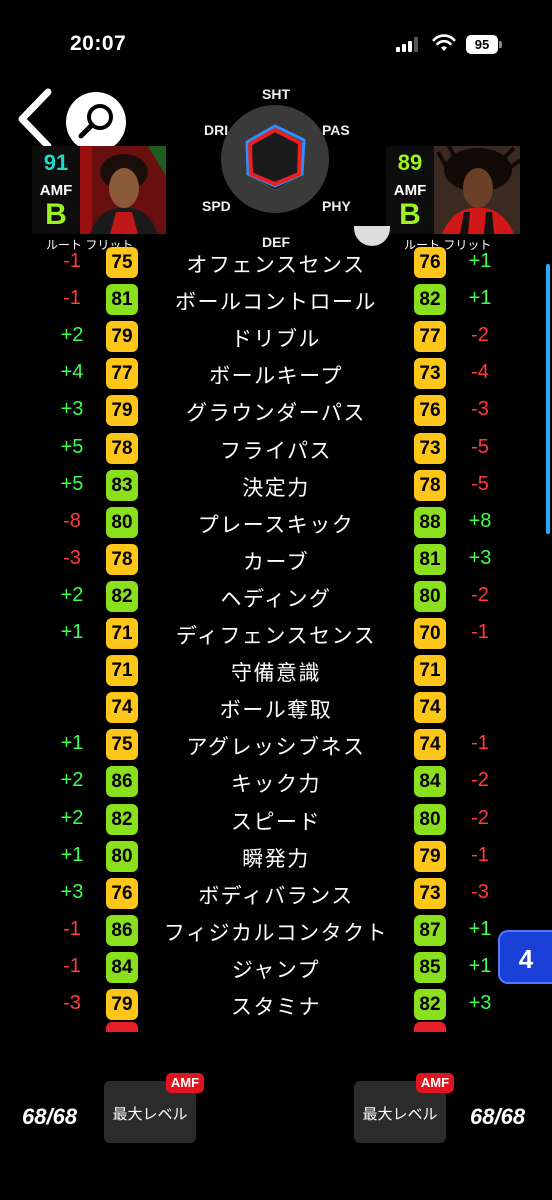  What do you see at coordinates (276, 339) in the screenshot?
I see `stat-name: ドリブル` at bounding box center [276, 339].